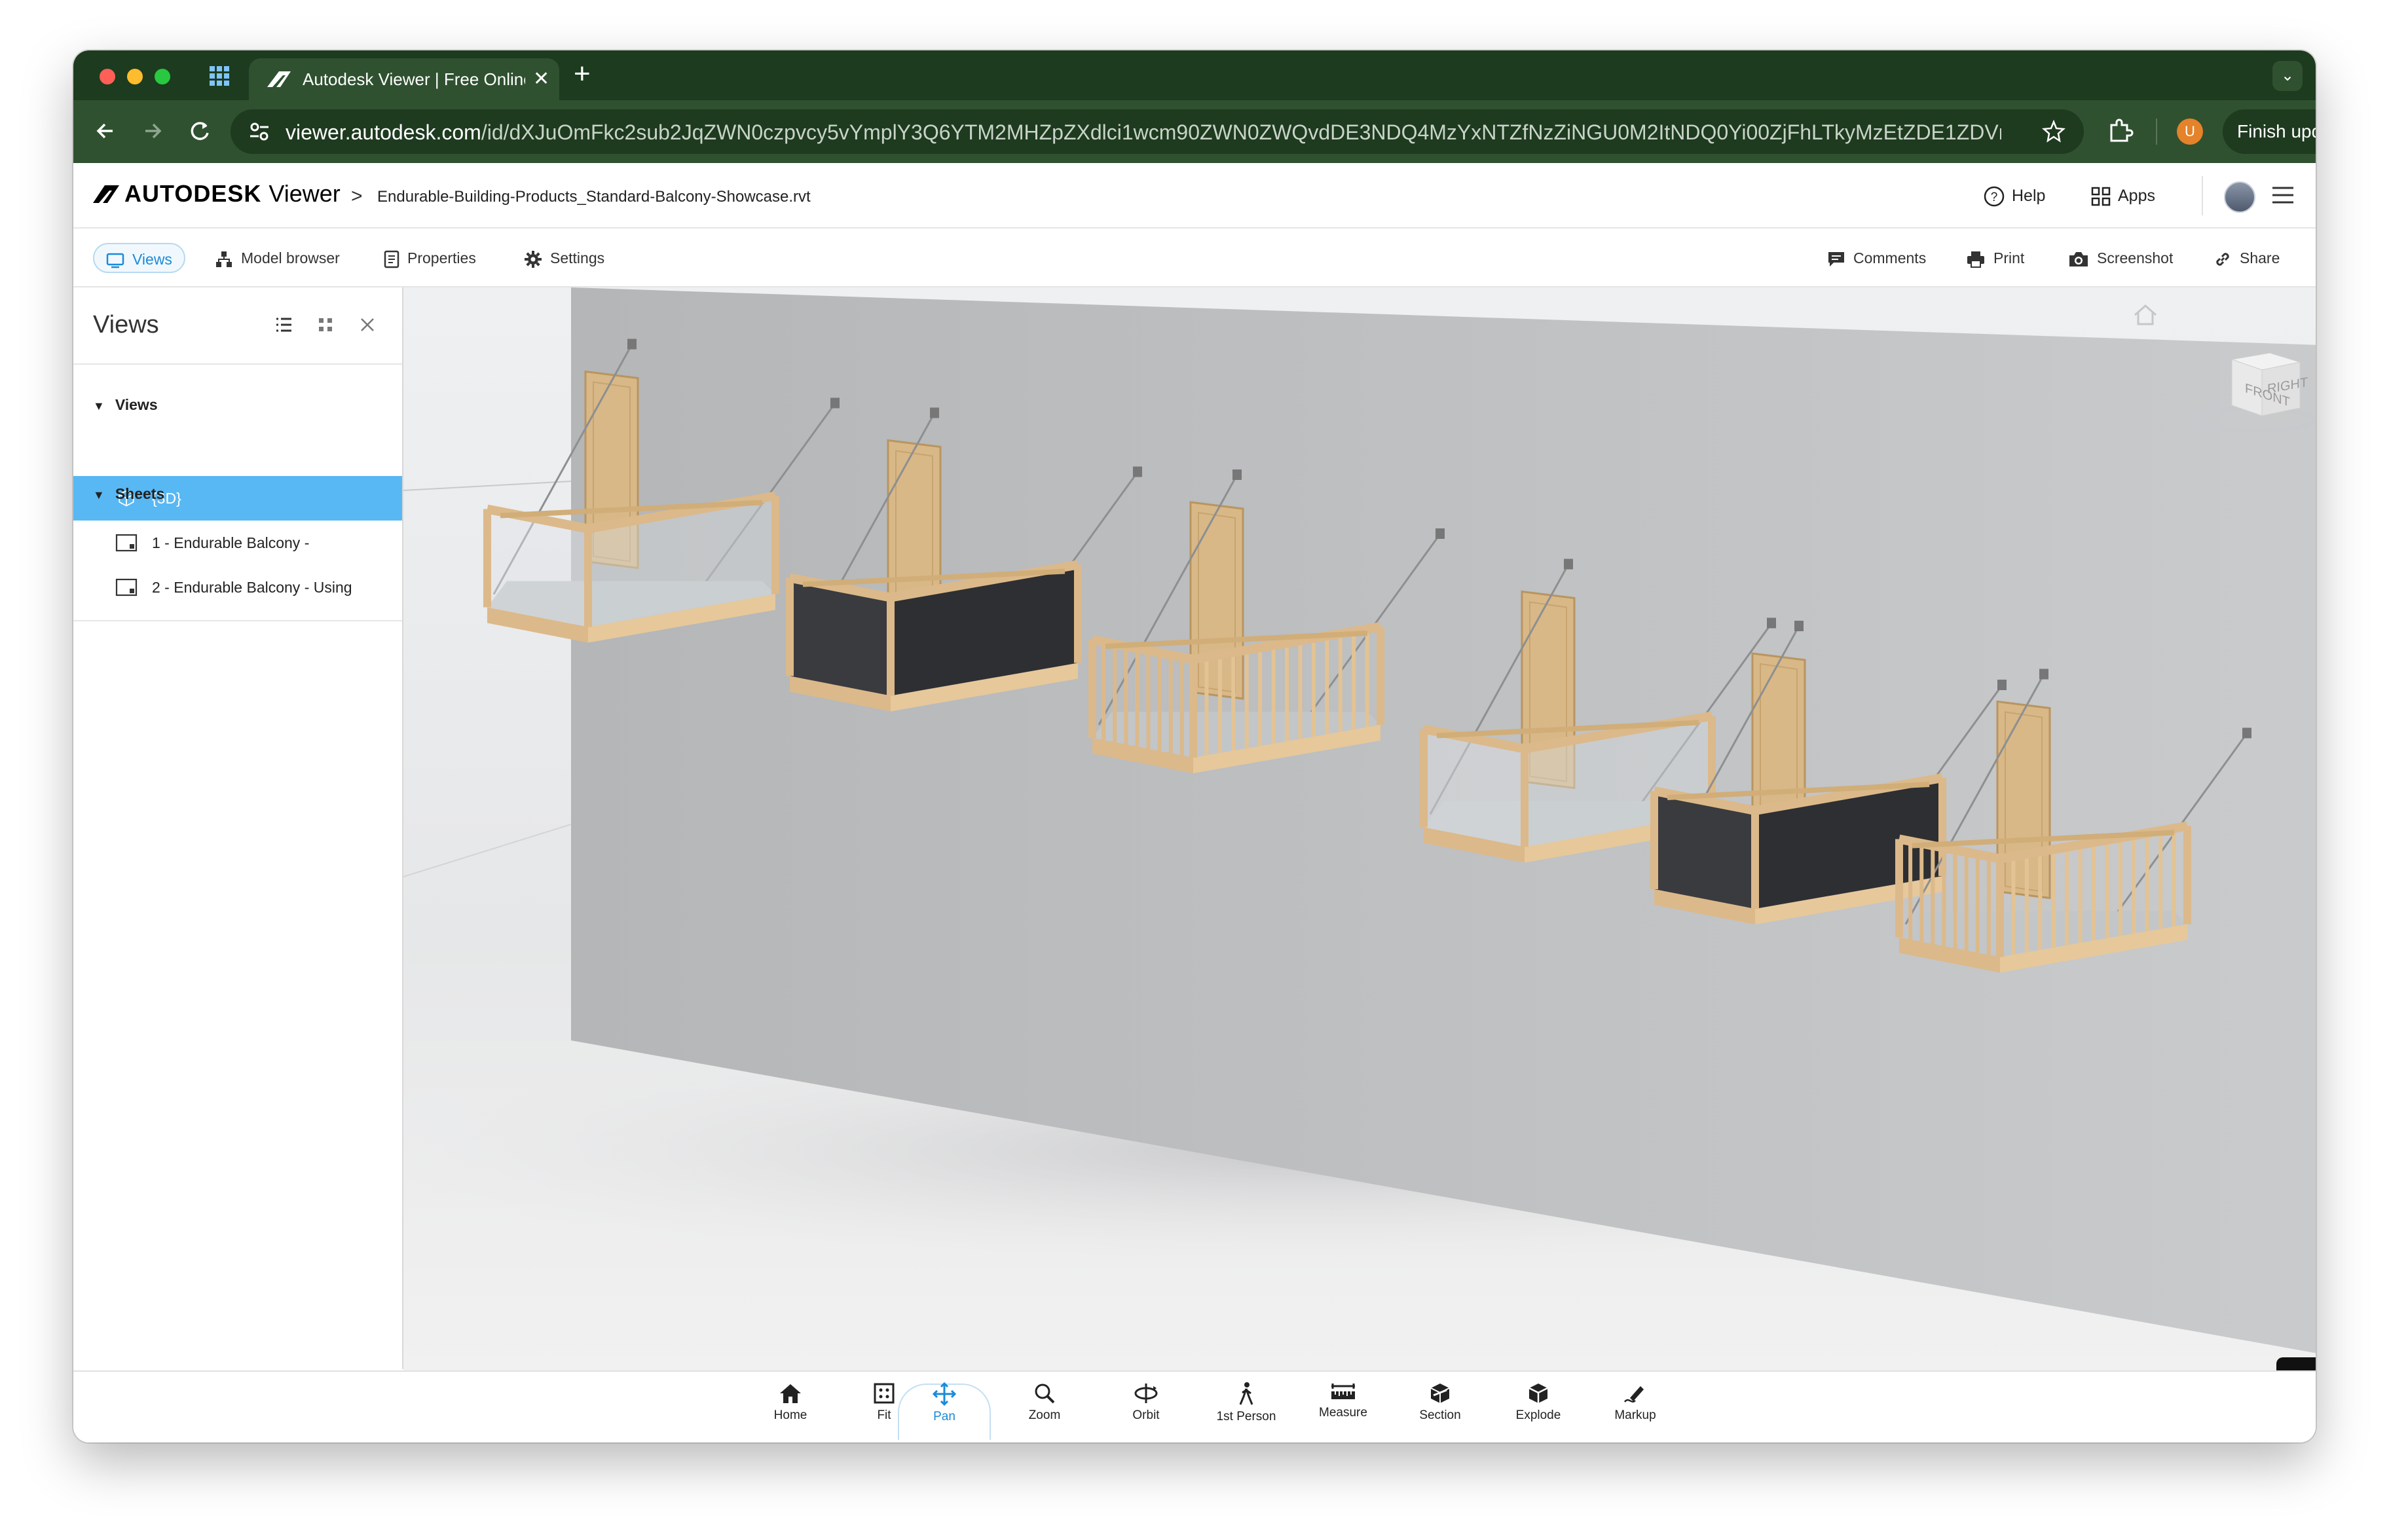 Image resolution: width=2389 pixels, height=1540 pixels. What do you see at coordinates (1045, 1409) in the screenshot?
I see `zoom-tool-button: Zoom` at bounding box center [1045, 1409].